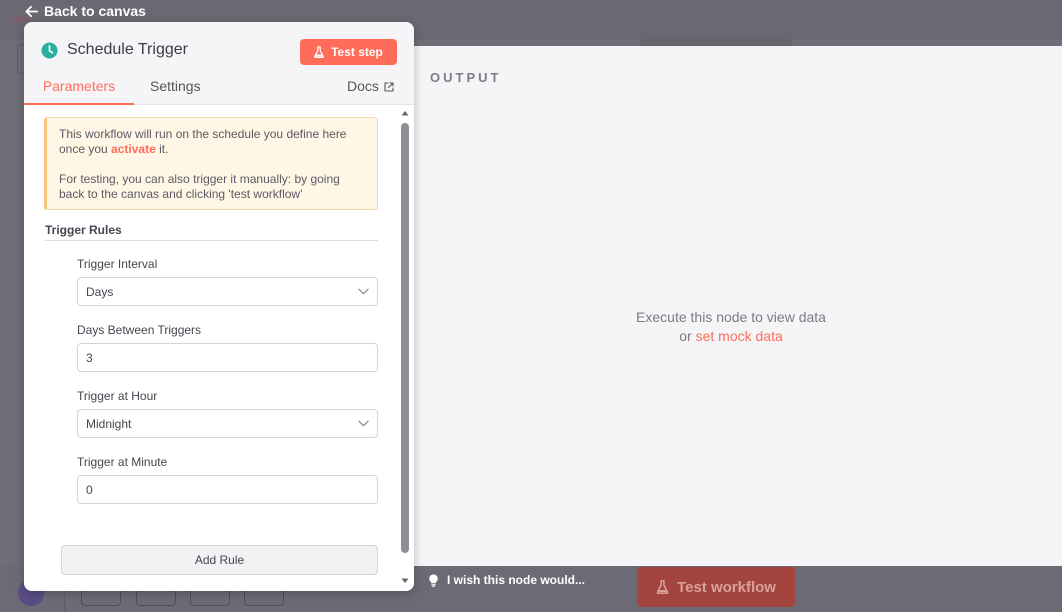 This screenshot has height=612, width=1062. What do you see at coordinates (133, 149) in the screenshot?
I see `activate-link: activate` at bounding box center [133, 149].